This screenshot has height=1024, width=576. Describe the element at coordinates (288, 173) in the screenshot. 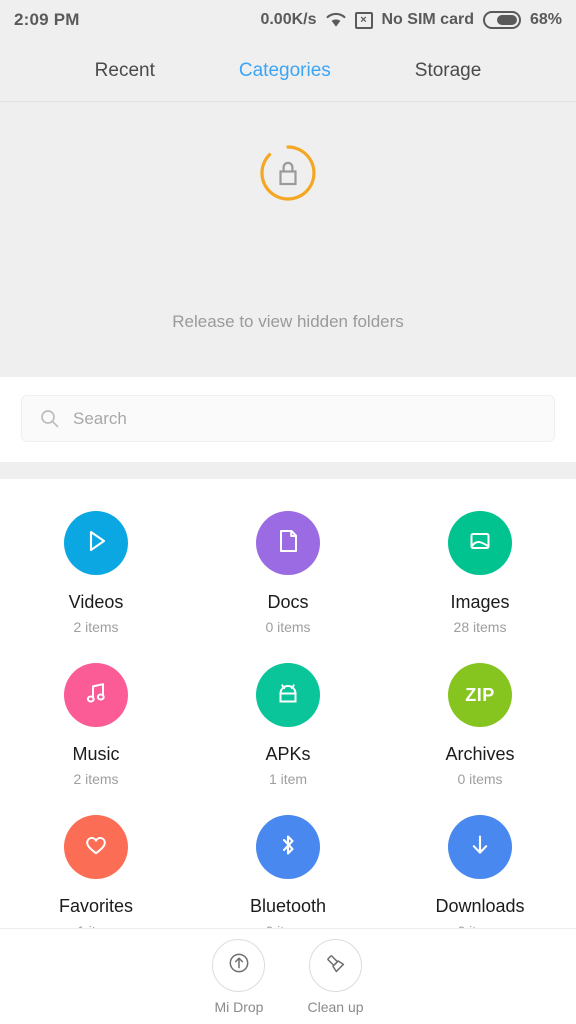

I see `refresh-spinner` at that location.